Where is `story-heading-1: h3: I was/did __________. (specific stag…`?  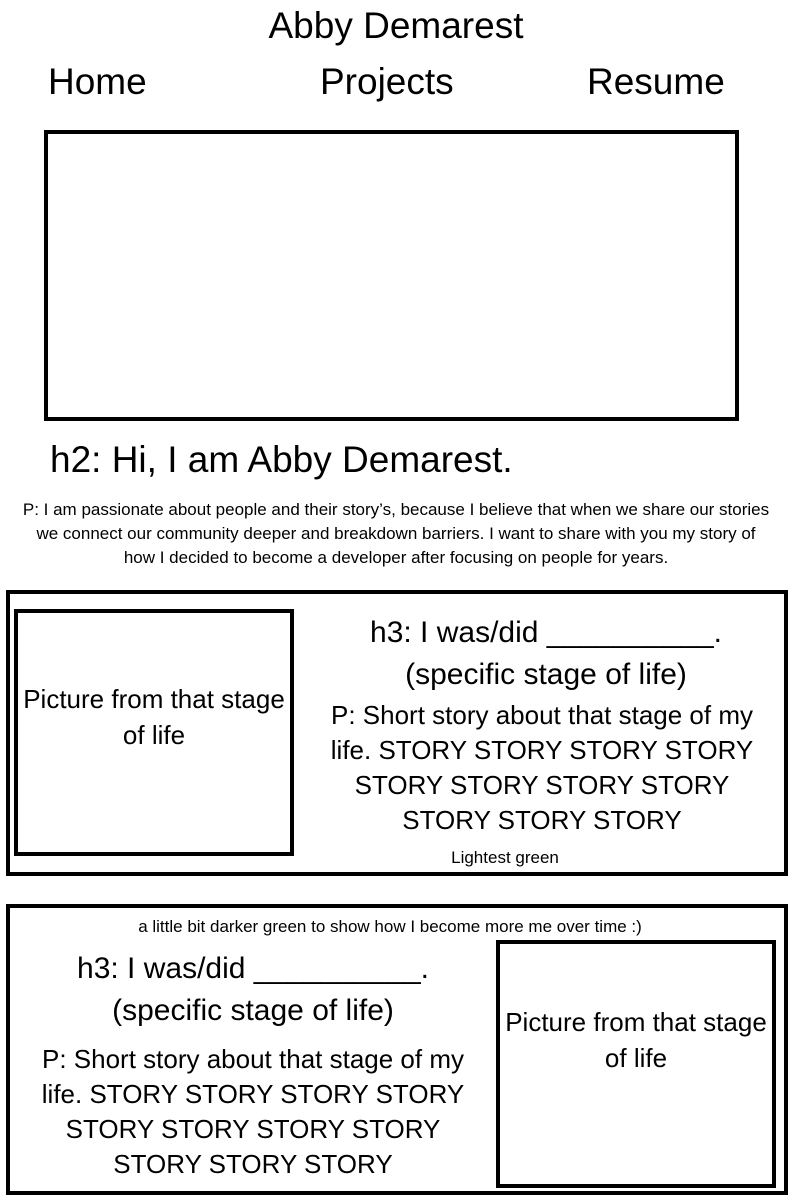
story-heading-1: h3: I was/did __________. (specific stag… is located at coordinates (546, 653).